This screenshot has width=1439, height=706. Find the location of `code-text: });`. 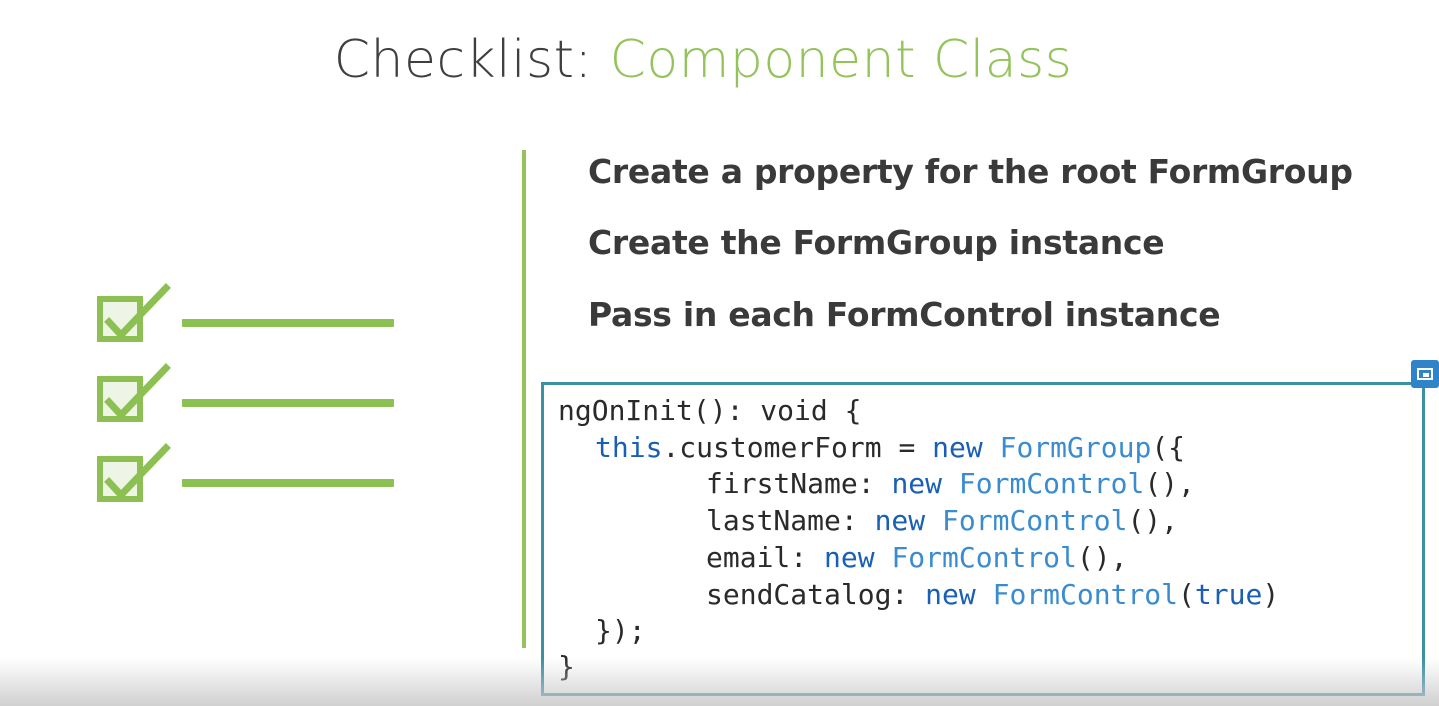

code-text: }); is located at coordinates (620, 630).